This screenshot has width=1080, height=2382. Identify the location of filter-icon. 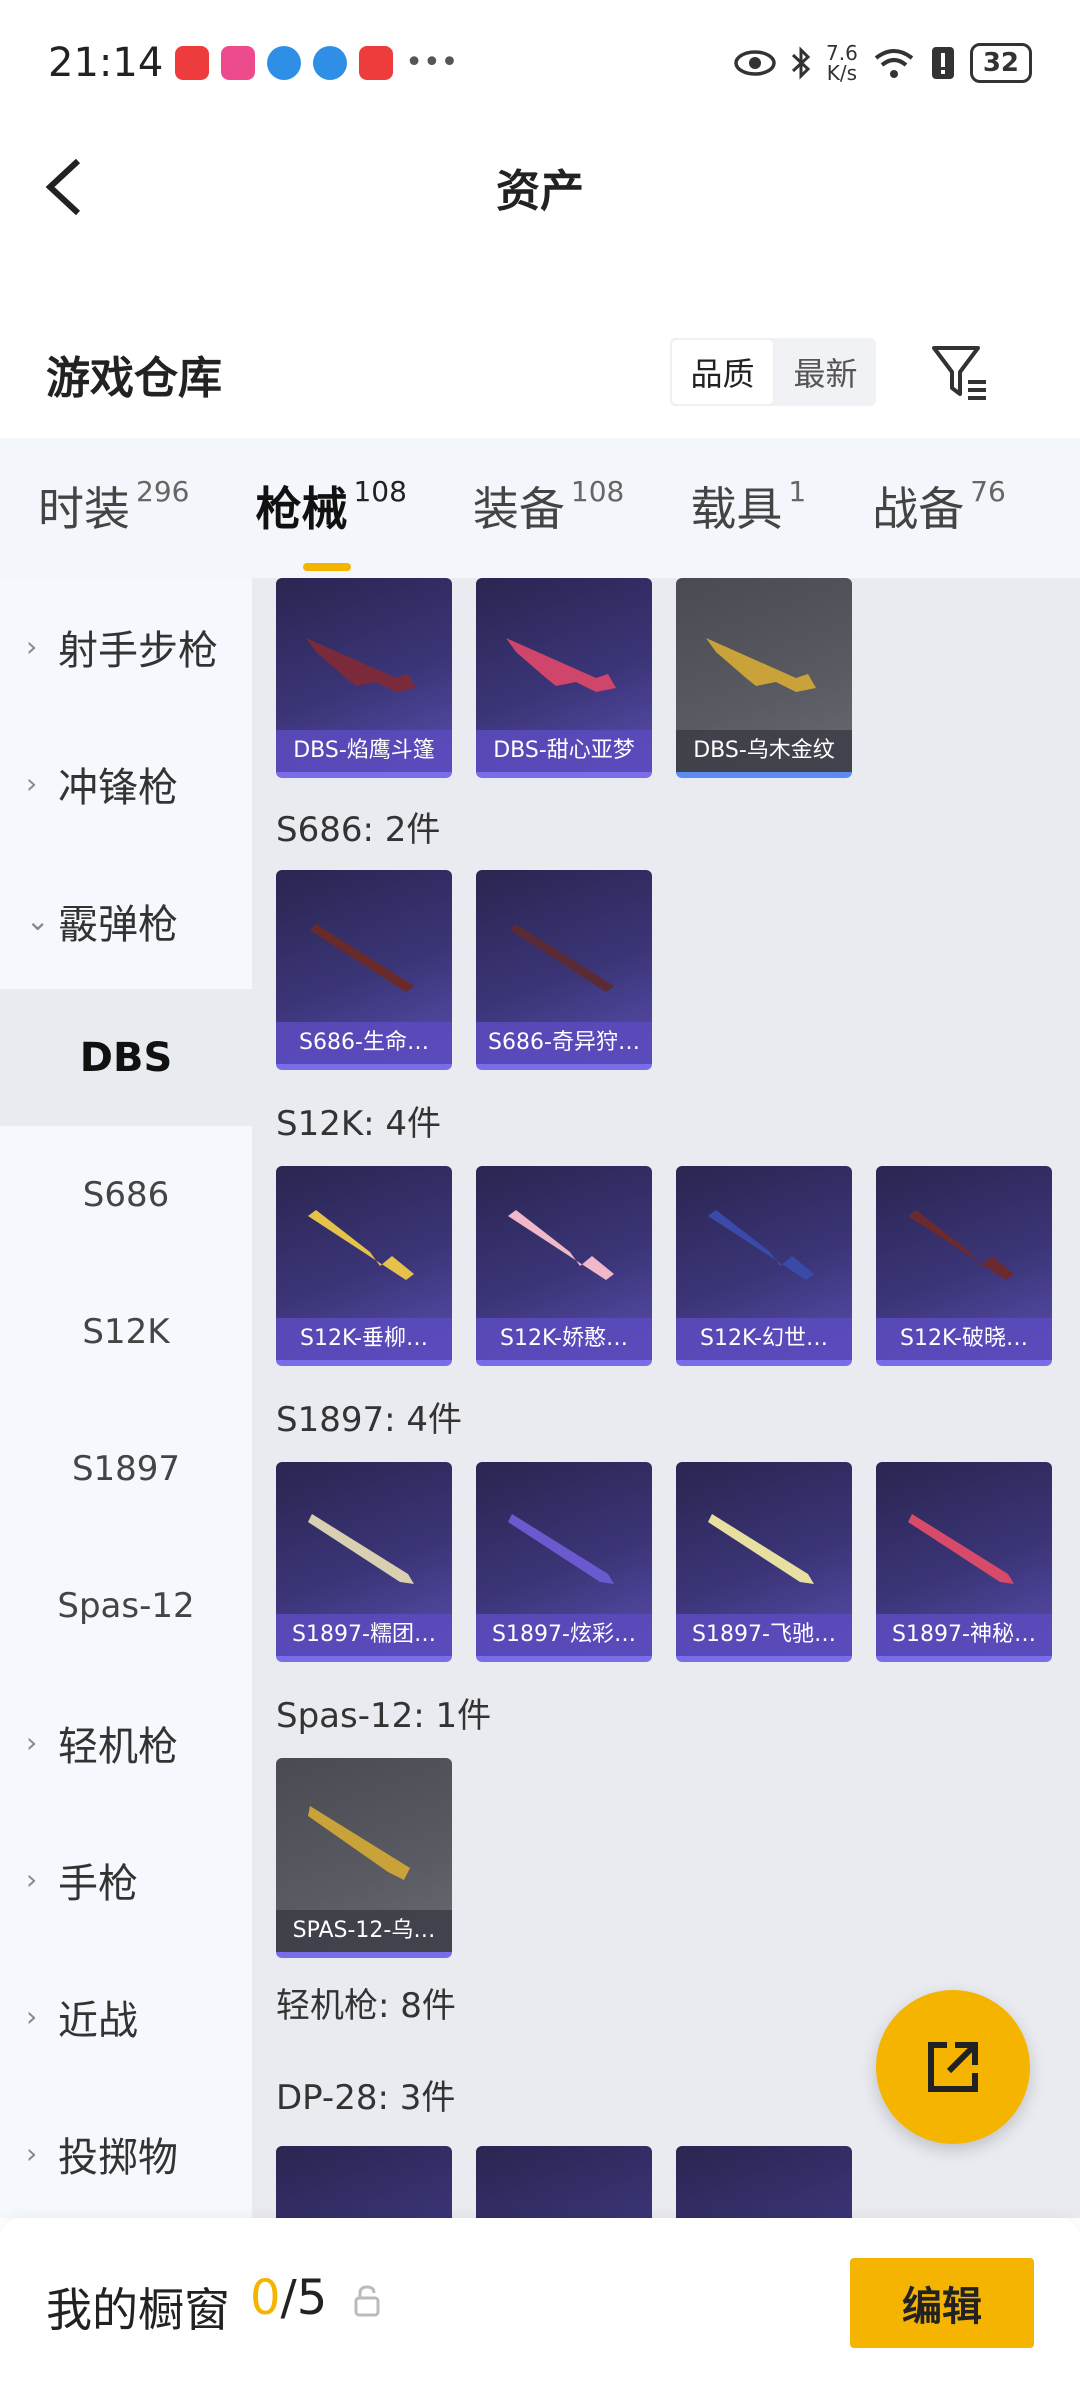
(960, 372).